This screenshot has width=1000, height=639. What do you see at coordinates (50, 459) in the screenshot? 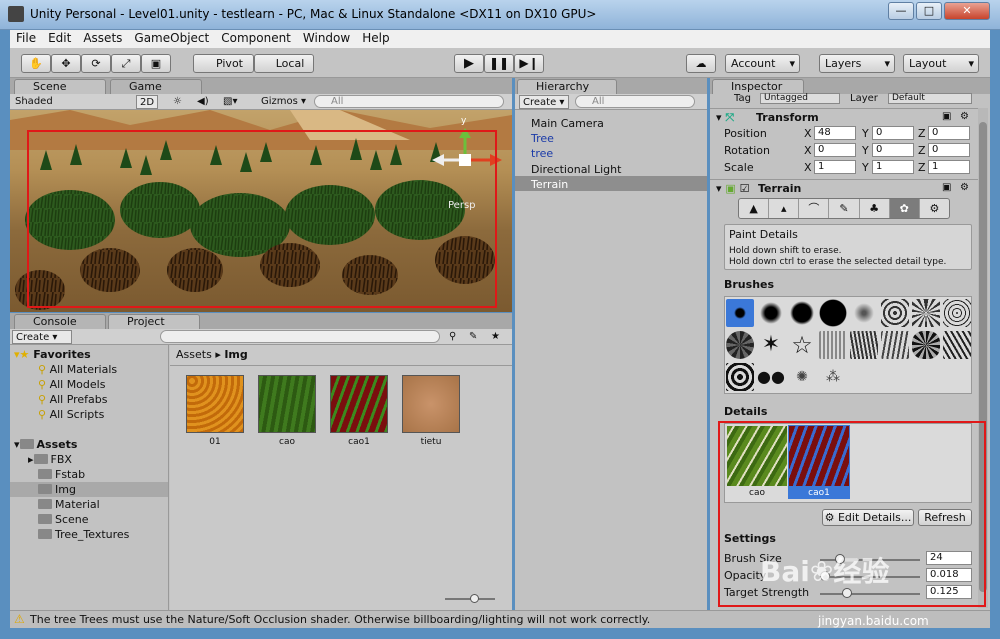
I see `folder-item: ▸ FBX` at bounding box center [50, 459].